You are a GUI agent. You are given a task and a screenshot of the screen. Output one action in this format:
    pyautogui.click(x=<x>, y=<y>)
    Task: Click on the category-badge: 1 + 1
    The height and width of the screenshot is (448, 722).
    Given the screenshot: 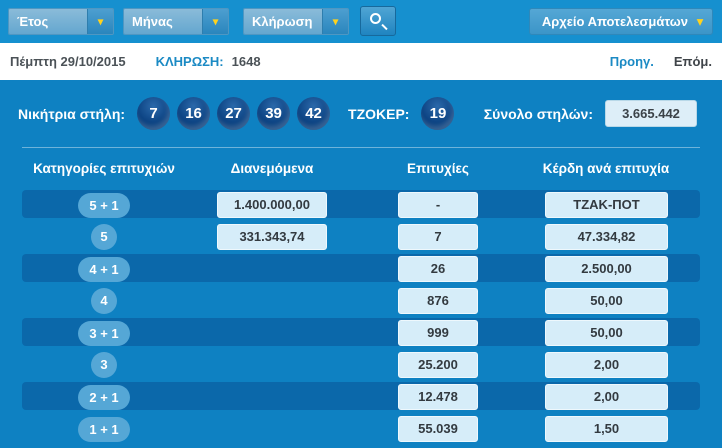 What is the action you would take?
    pyautogui.click(x=104, y=429)
    